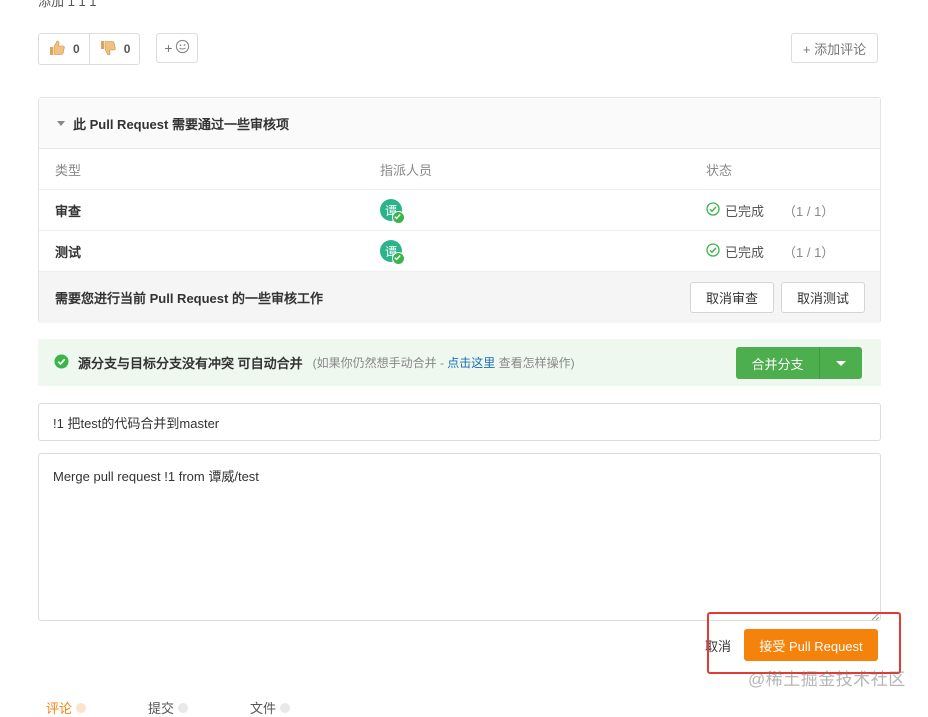 The image size is (928, 717). Describe the element at coordinates (57, 49) in the screenshot. I see `thumbs-up-icon` at that location.